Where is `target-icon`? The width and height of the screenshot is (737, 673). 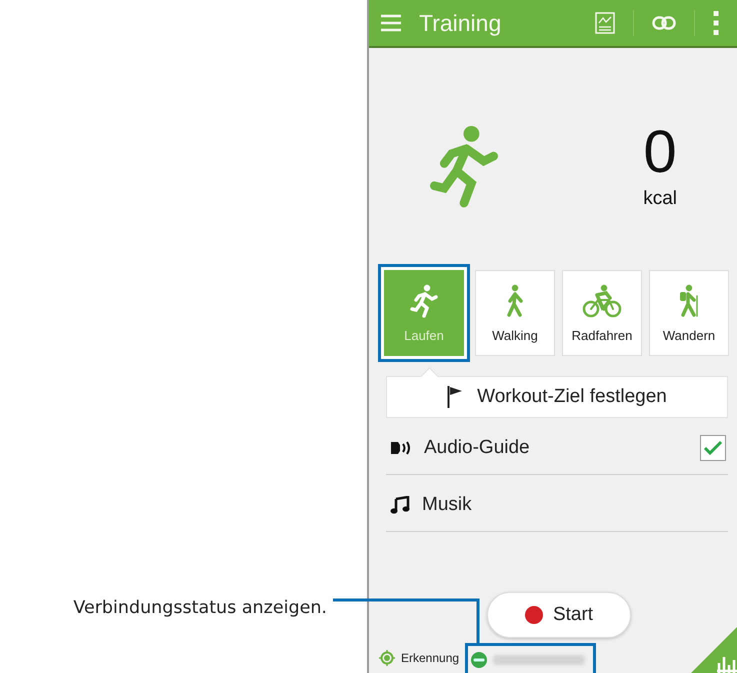
target-icon is located at coordinates (387, 658).